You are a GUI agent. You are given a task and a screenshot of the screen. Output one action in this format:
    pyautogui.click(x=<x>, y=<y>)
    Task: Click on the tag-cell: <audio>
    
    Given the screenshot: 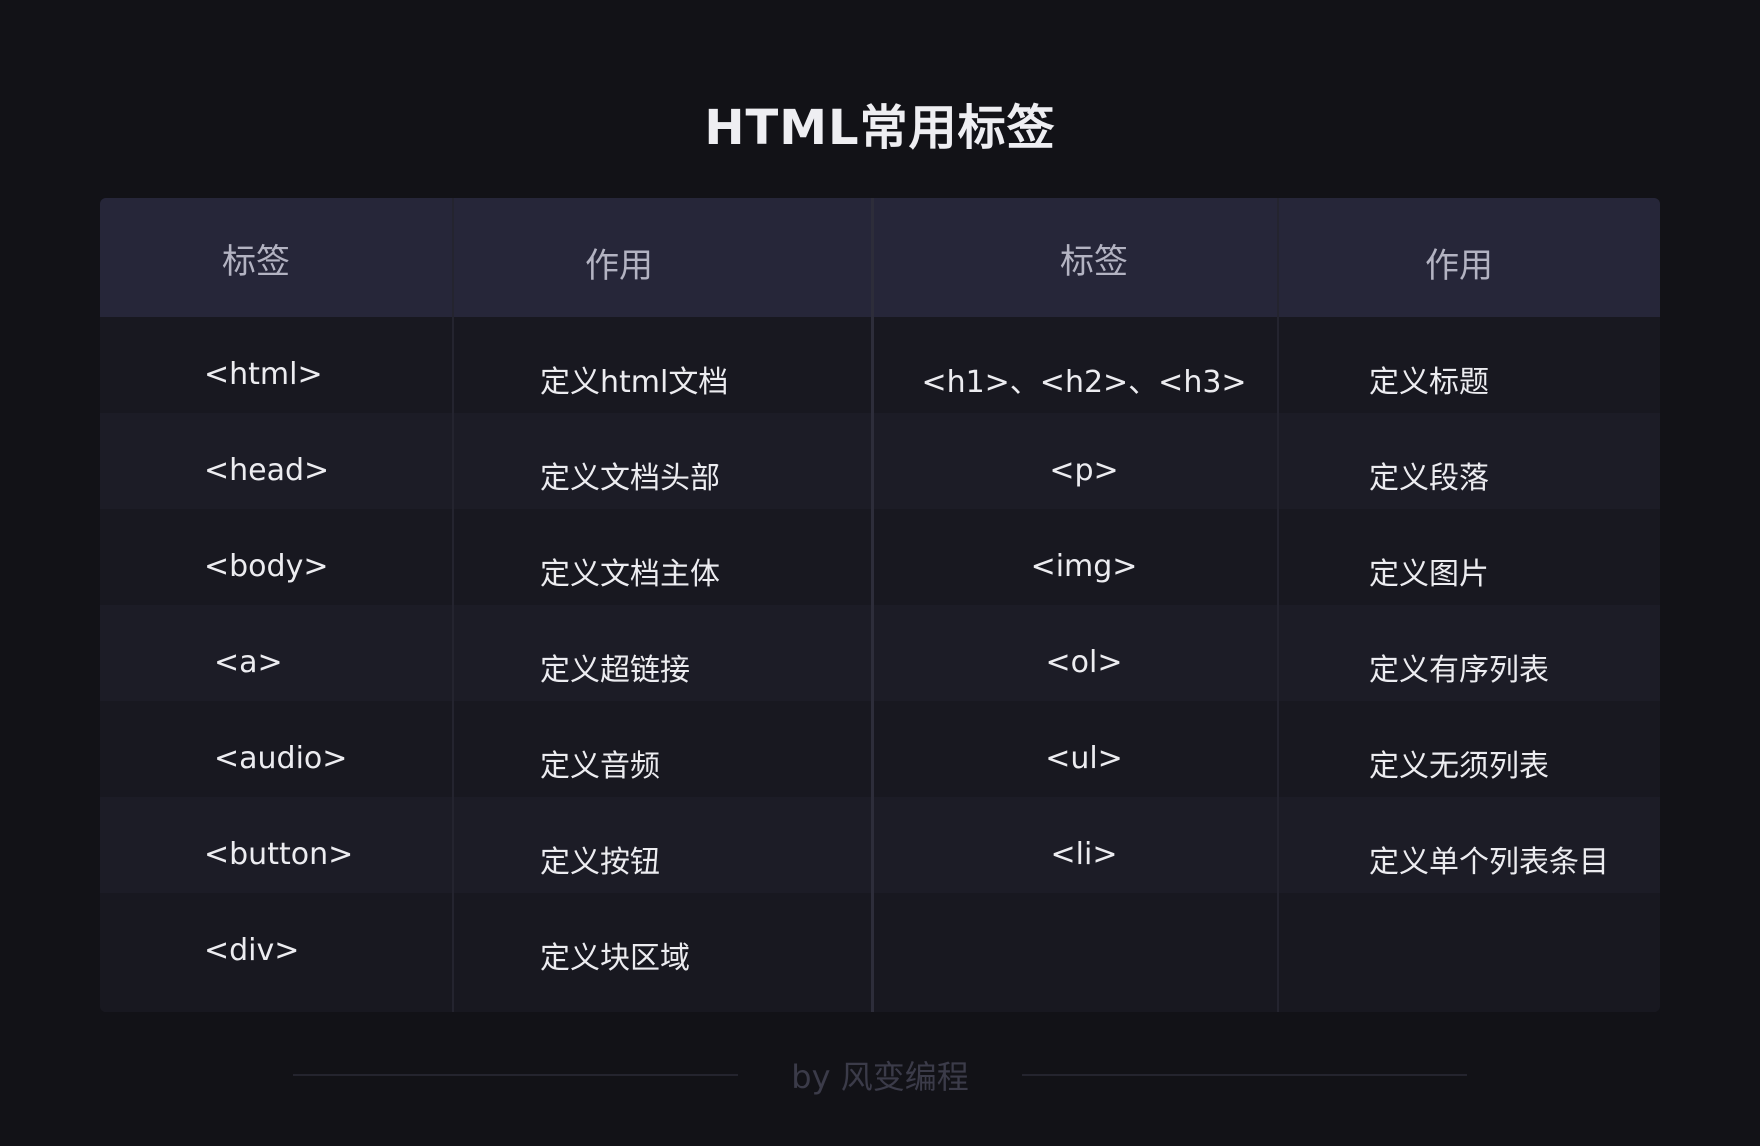 What is the action you would take?
    pyautogui.click(x=281, y=758)
    